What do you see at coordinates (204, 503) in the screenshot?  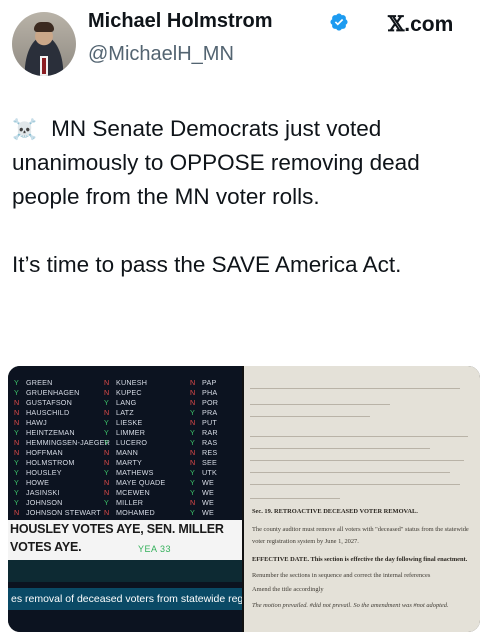 I see `vote-row: N WE` at bounding box center [204, 503].